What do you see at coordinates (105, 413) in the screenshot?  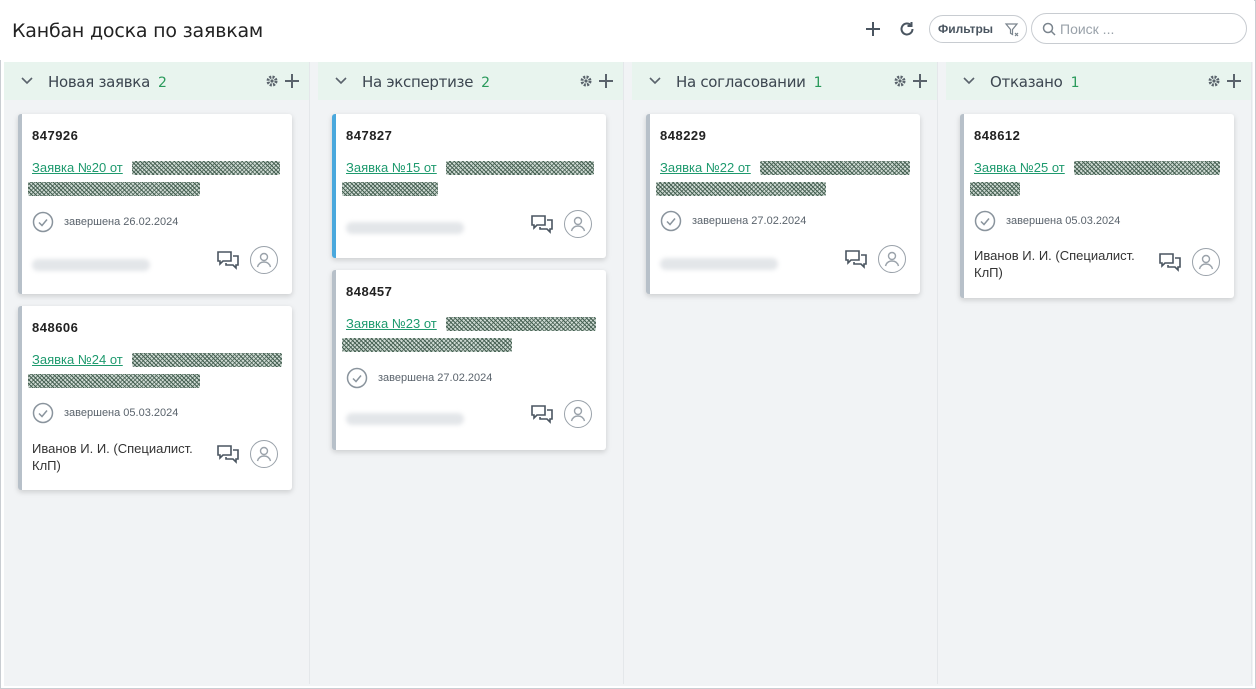 I see `status-row: завершена 05.03.2024` at bounding box center [105, 413].